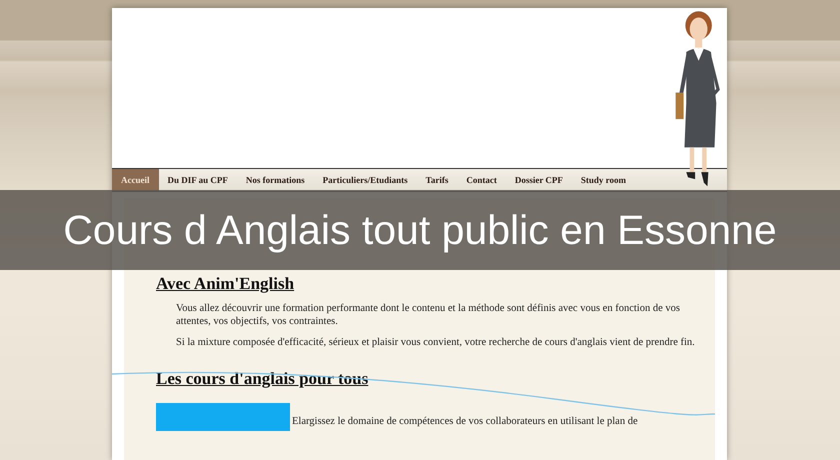  Describe the element at coordinates (481, 180) in the screenshot. I see `nav-tab: Contact` at that location.